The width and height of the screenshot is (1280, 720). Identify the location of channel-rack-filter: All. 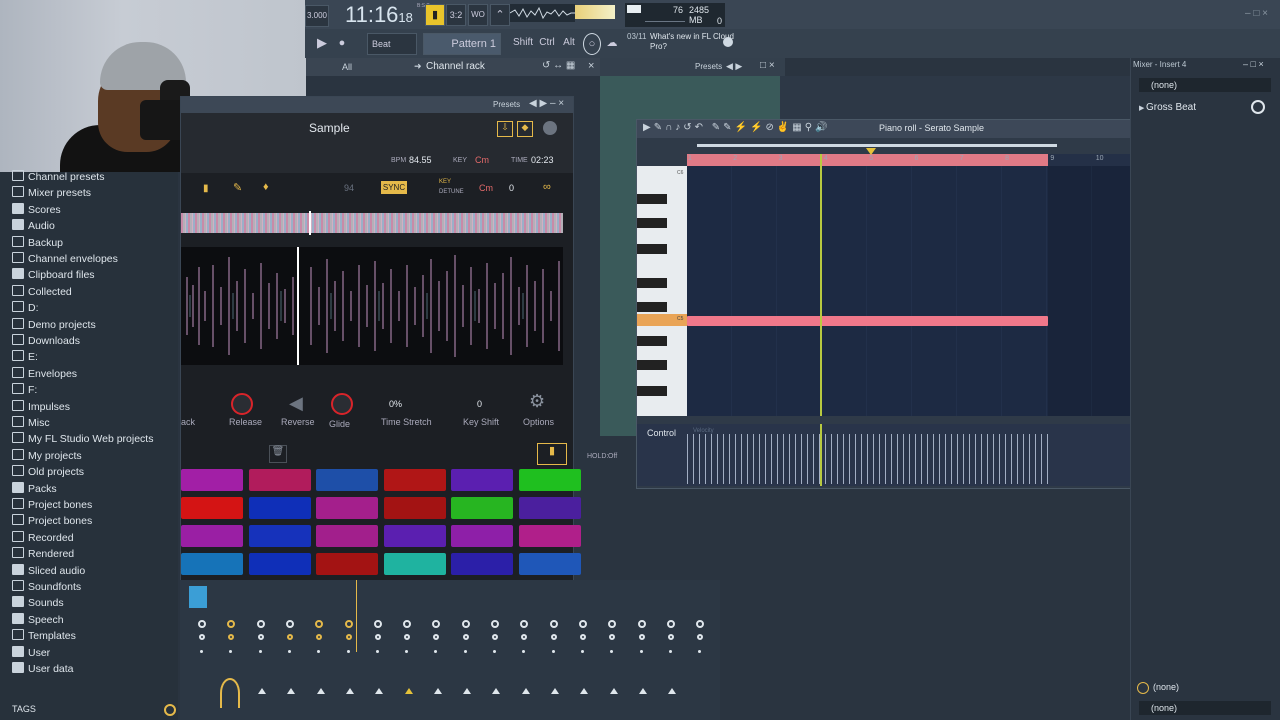
(347, 67).